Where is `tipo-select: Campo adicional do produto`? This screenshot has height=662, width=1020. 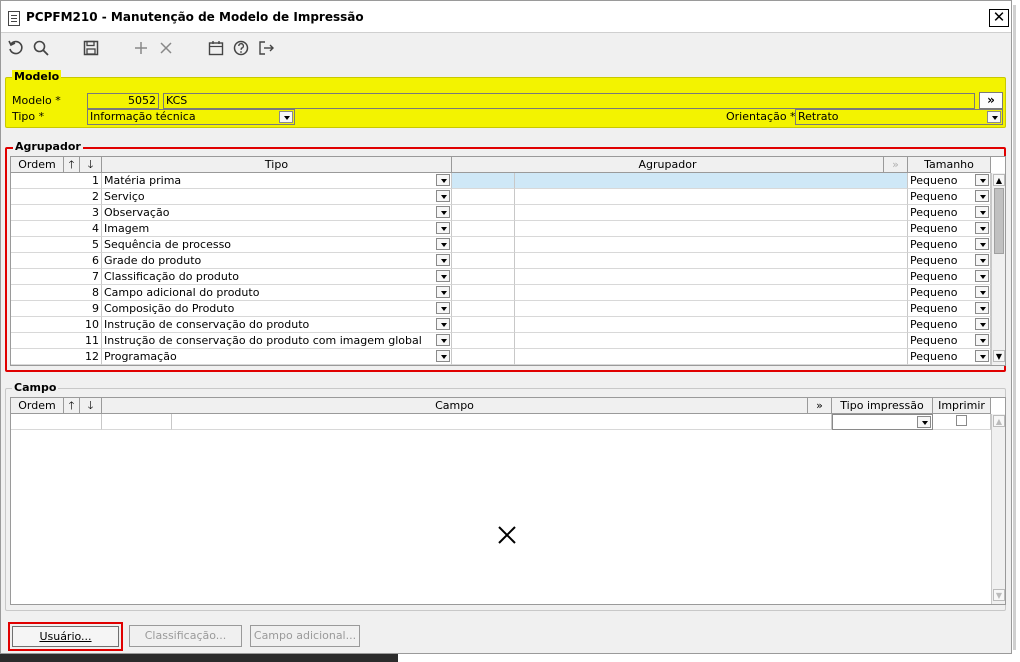
tipo-select: Campo adicional do produto is located at coordinates (277, 293).